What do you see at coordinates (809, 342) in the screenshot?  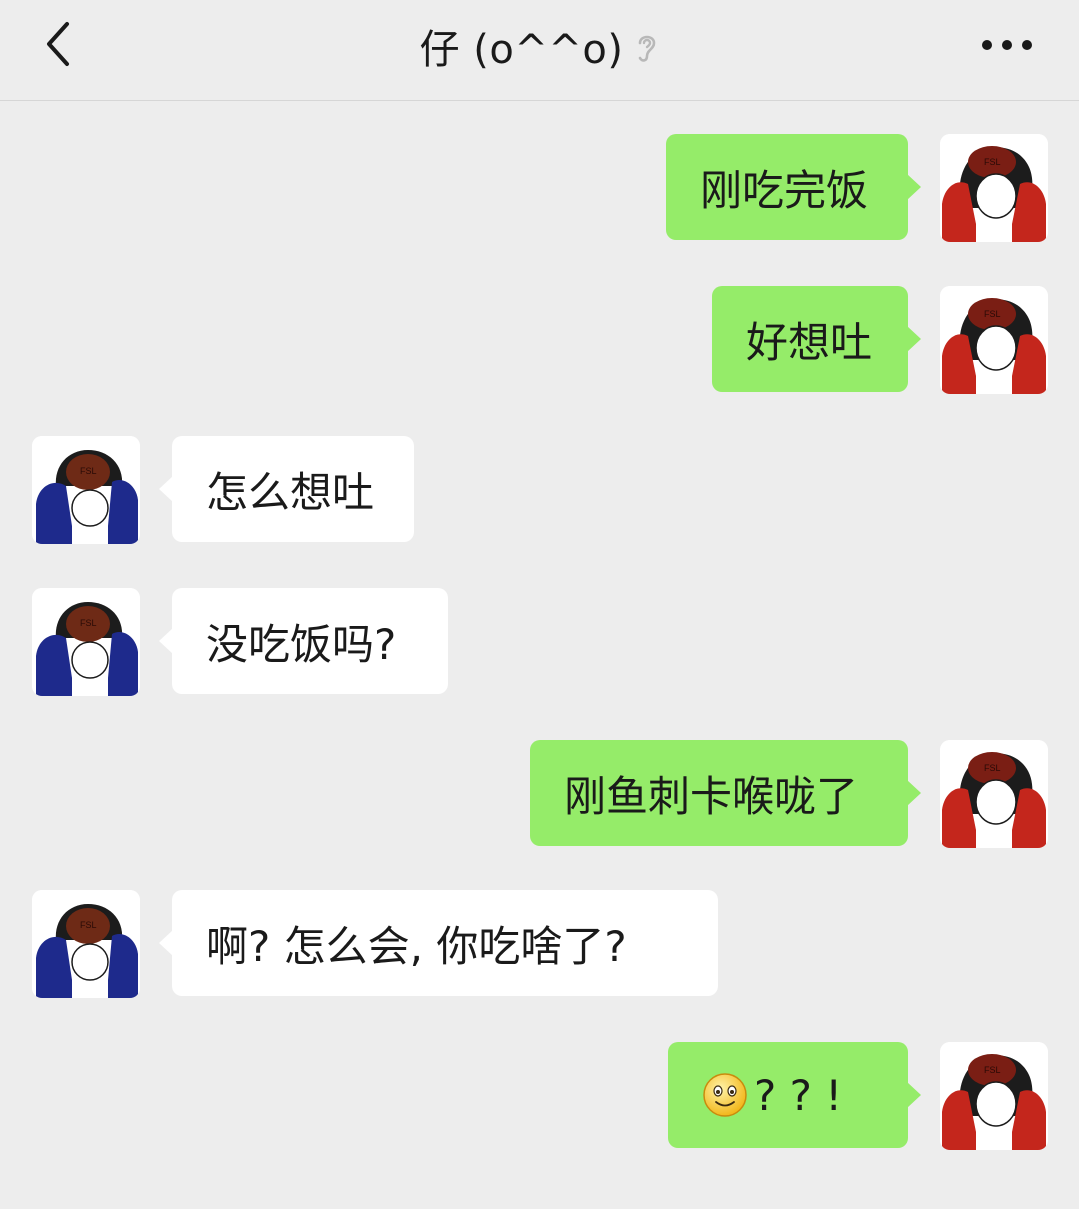 I see `message-text: 好想吐` at bounding box center [809, 342].